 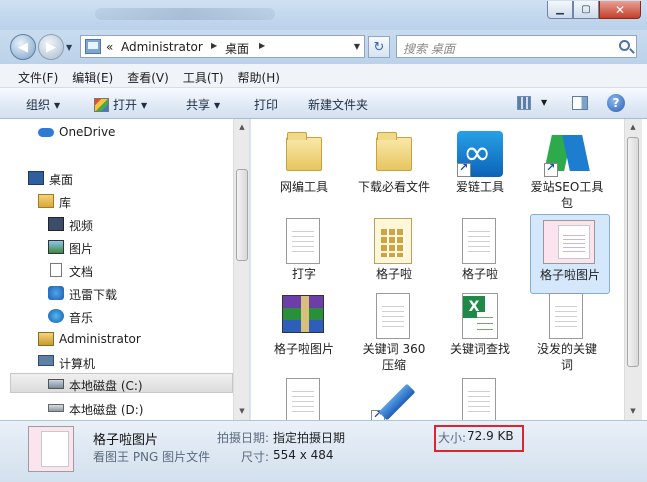 What do you see at coordinates (357, 46) in the screenshot?
I see `address-dropdown-icon: ▼` at bounding box center [357, 46].